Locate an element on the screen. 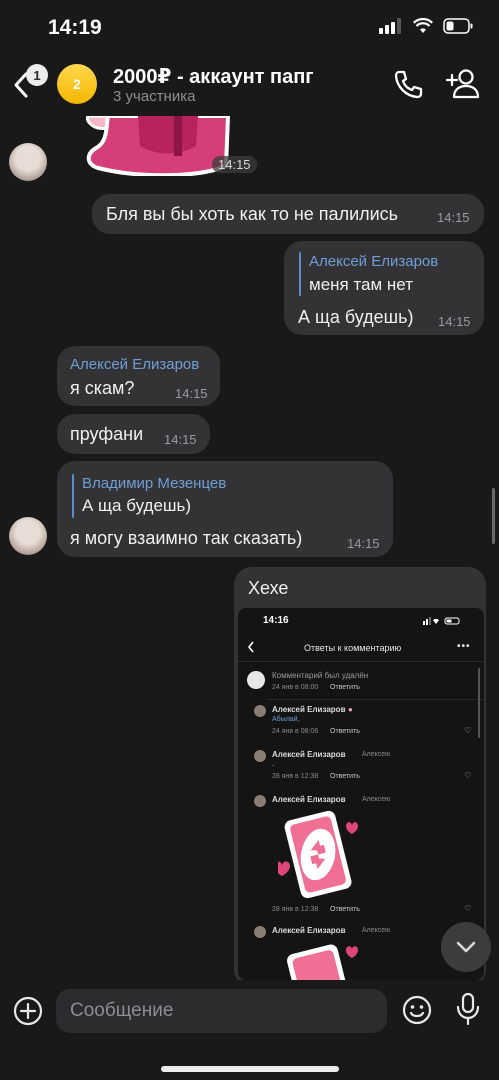  voice-record-button is located at coordinates (468, 1009).